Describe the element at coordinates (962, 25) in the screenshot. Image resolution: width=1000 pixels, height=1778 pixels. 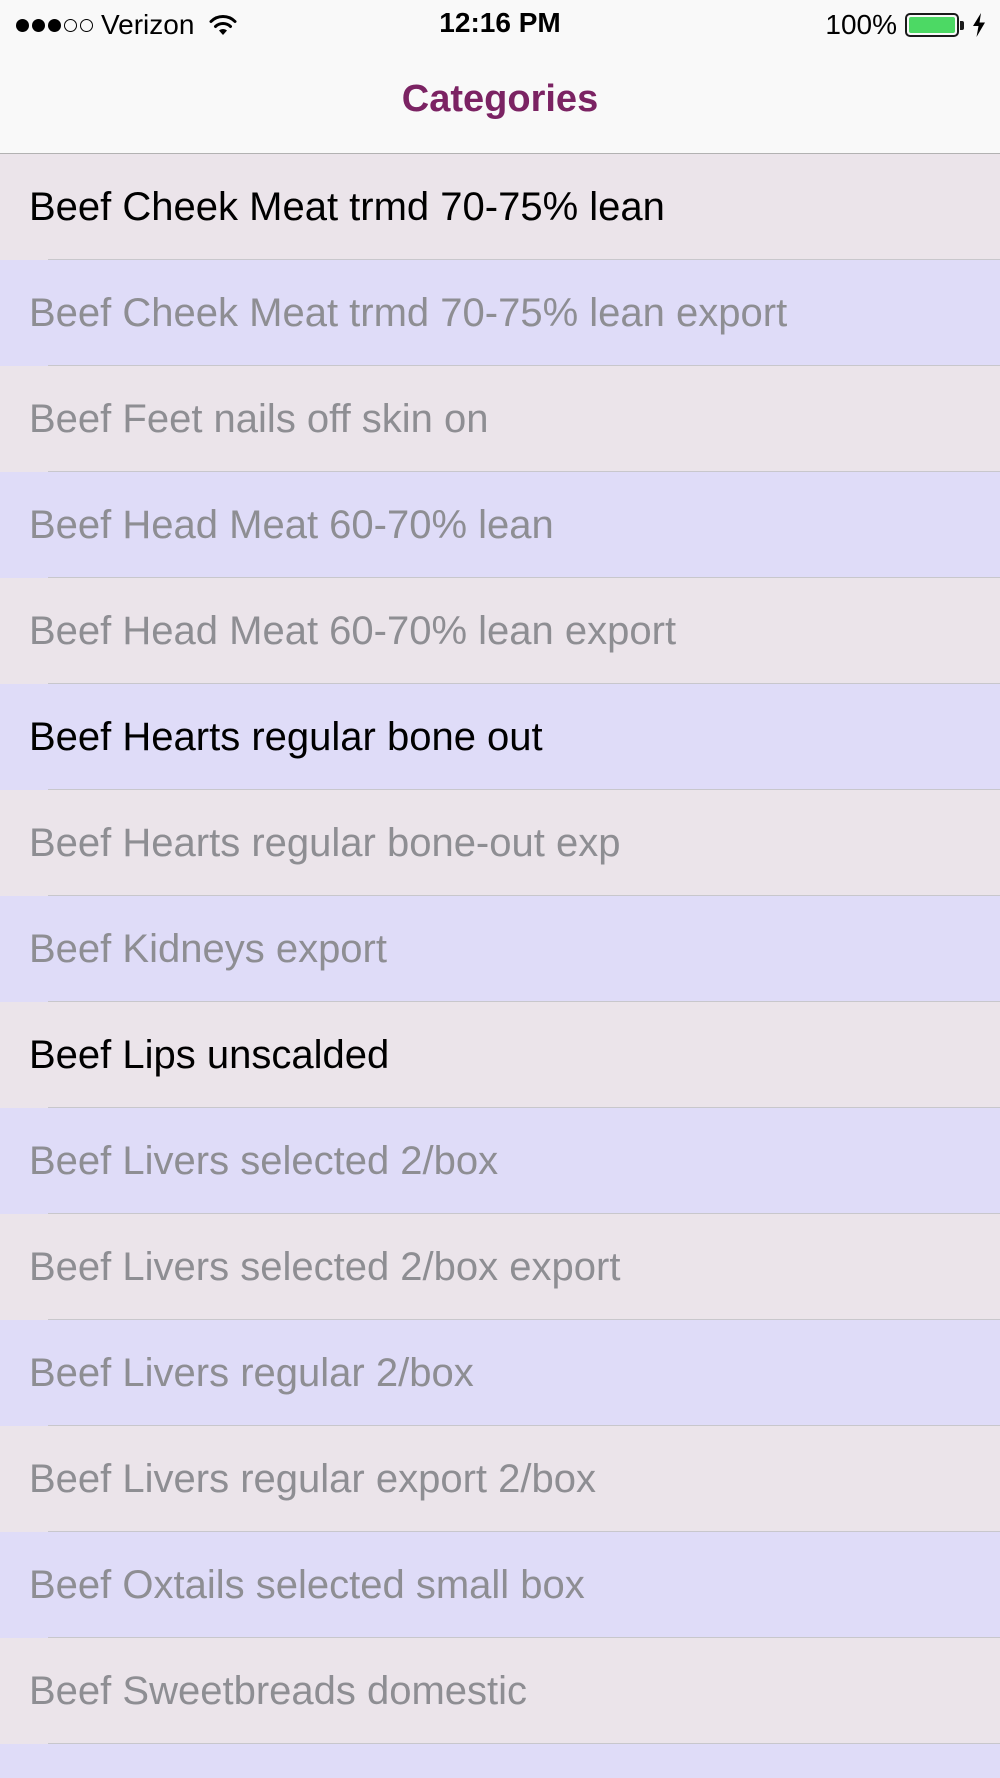
I see `battery-cap` at that location.